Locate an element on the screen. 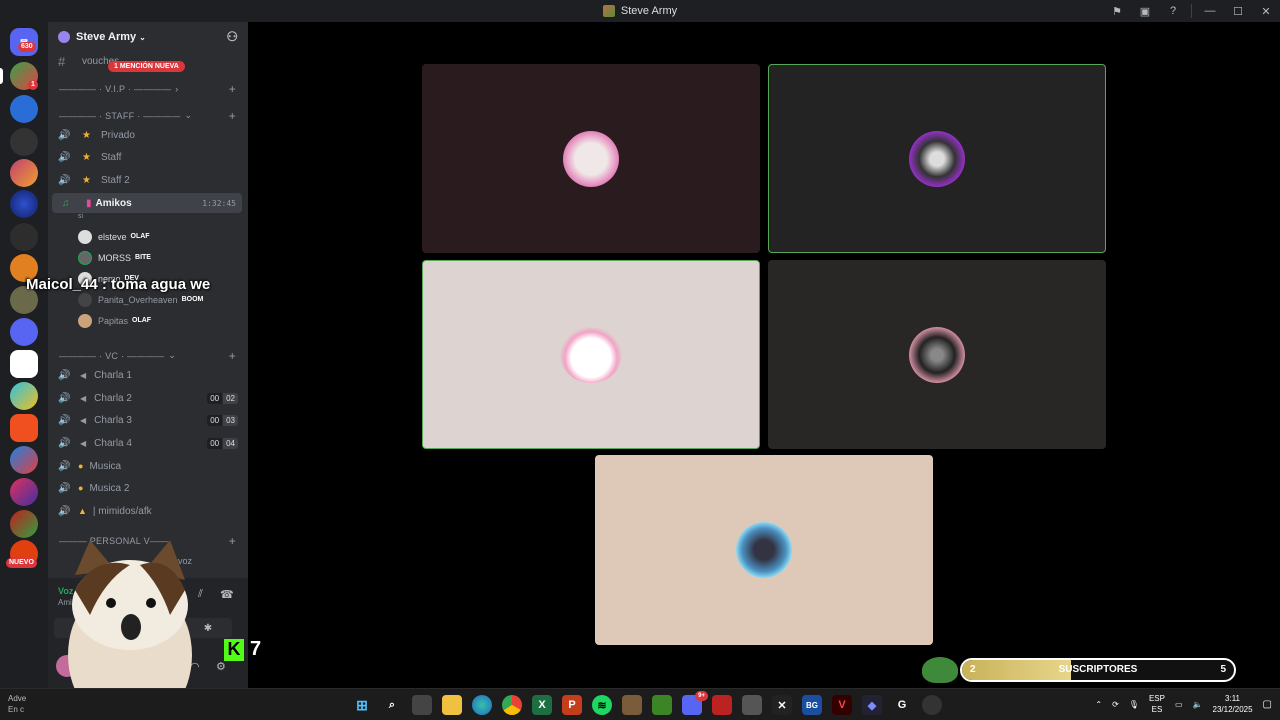 Image resolution: width=1280 pixels, height=720 pixels. bg-app-icon: BG is located at coordinates (812, 705).